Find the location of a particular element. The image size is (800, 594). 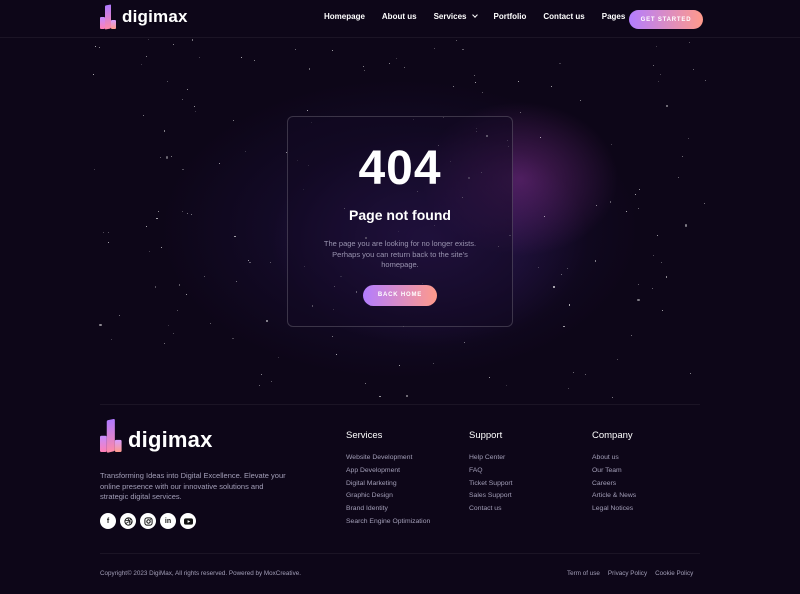

footer-link: Our Team is located at coordinates (614, 471).